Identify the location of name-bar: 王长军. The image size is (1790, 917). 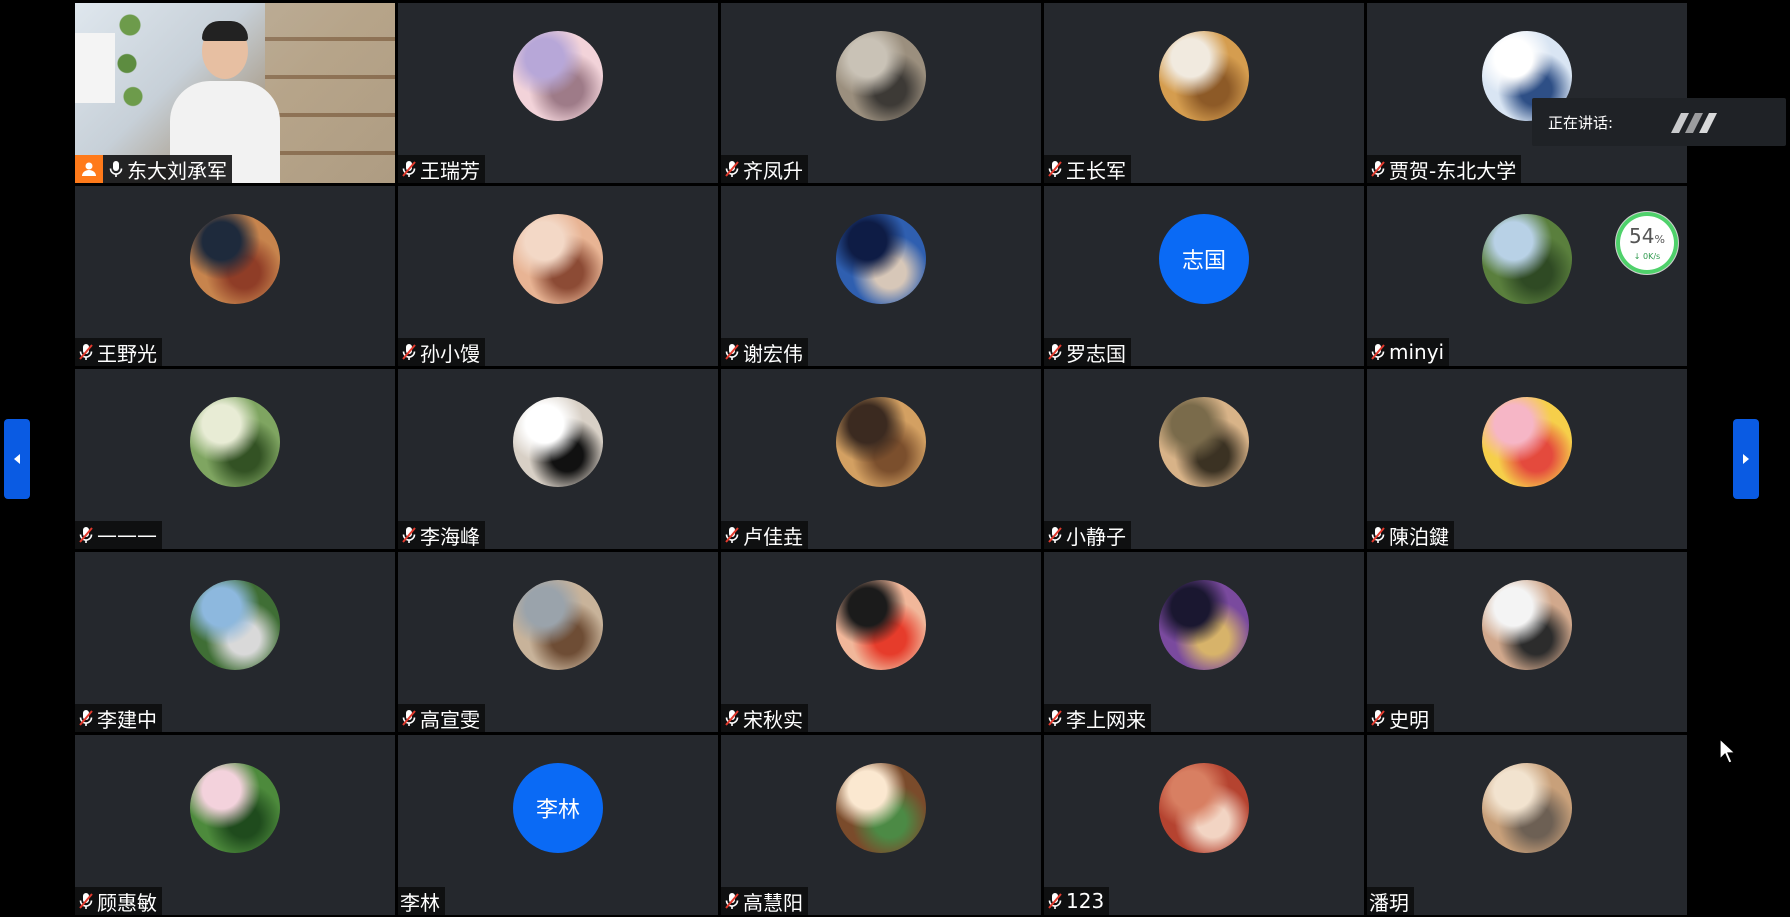
(1087, 169).